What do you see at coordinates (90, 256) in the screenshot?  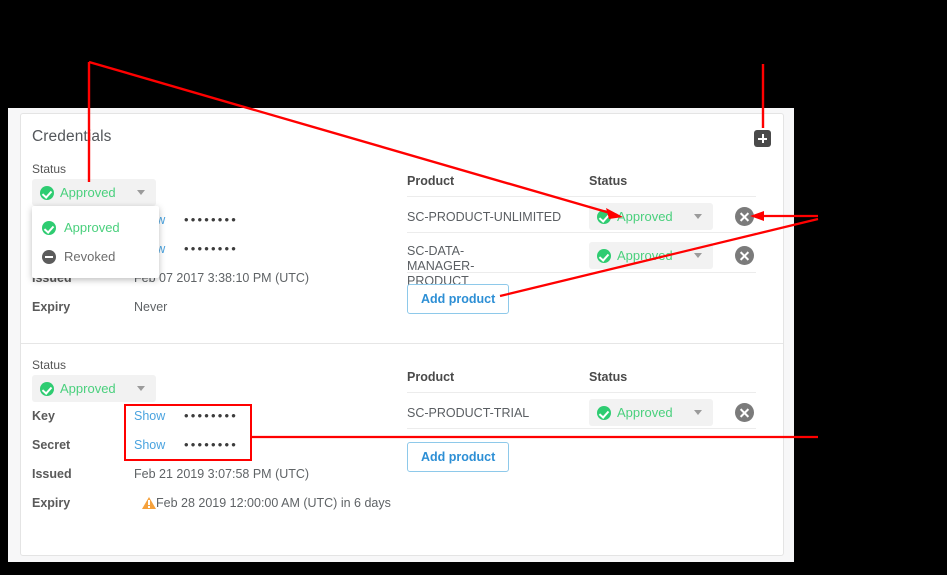 I see `status-option-revoked-label: Revoked` at bounding box center [90, 256].